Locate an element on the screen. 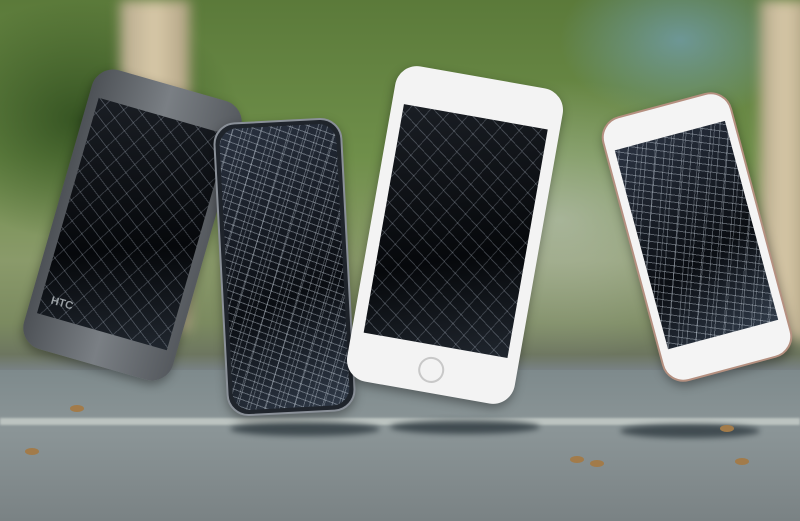  home-button is located at coordinates (431, 369).